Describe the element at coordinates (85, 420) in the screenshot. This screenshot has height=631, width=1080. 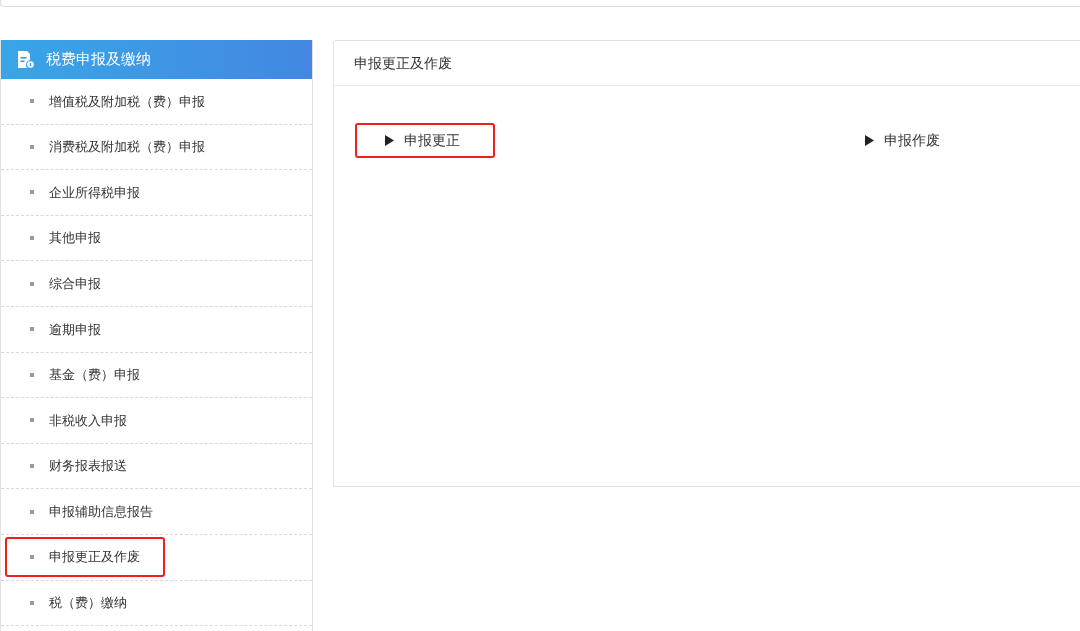
I see `sidebar-item: 非税收入申报` at that location.